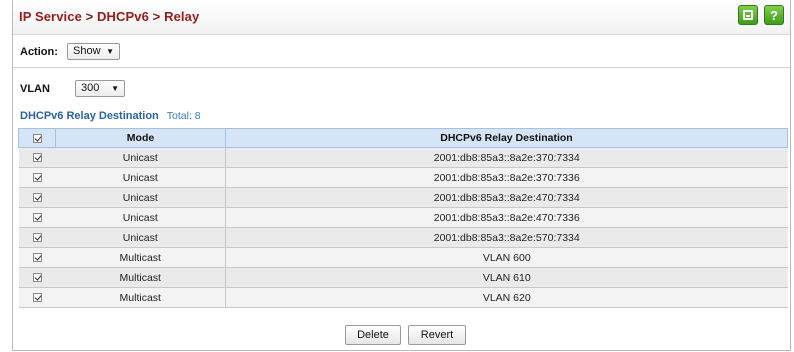 The width and height of the screenshot is (794, 352). I want to click on select-all-header, so click(37, 138).